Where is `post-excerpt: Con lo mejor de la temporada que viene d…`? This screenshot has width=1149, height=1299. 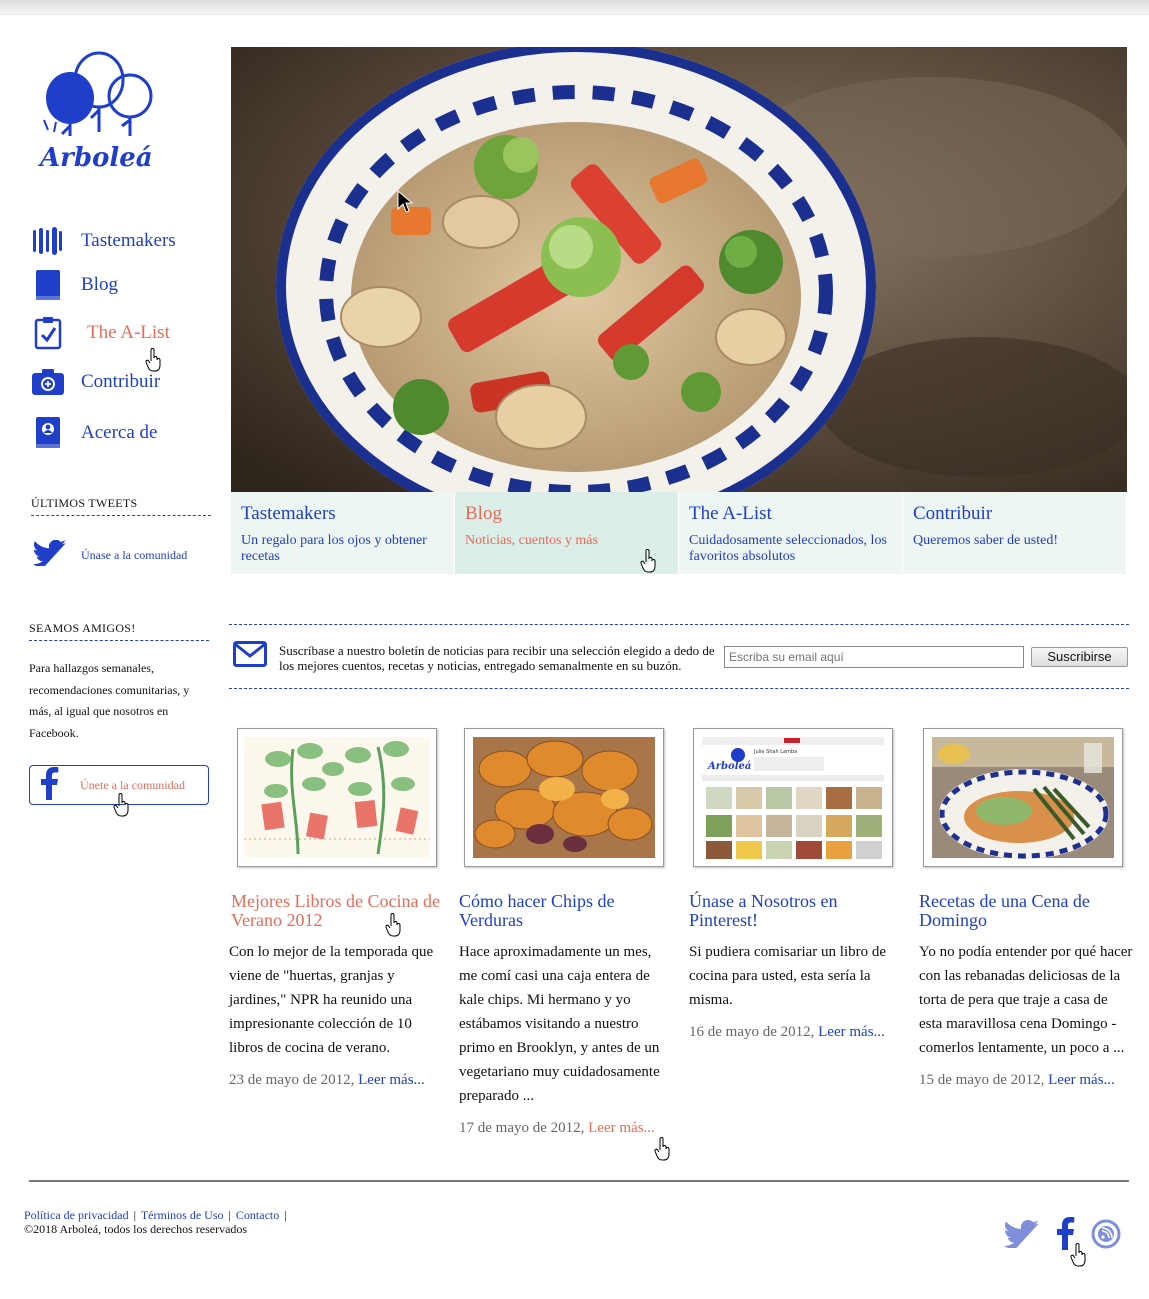
post-excerpt: Con lo mejor de la temporada que viene d… is located at coordinates (331, 1000).